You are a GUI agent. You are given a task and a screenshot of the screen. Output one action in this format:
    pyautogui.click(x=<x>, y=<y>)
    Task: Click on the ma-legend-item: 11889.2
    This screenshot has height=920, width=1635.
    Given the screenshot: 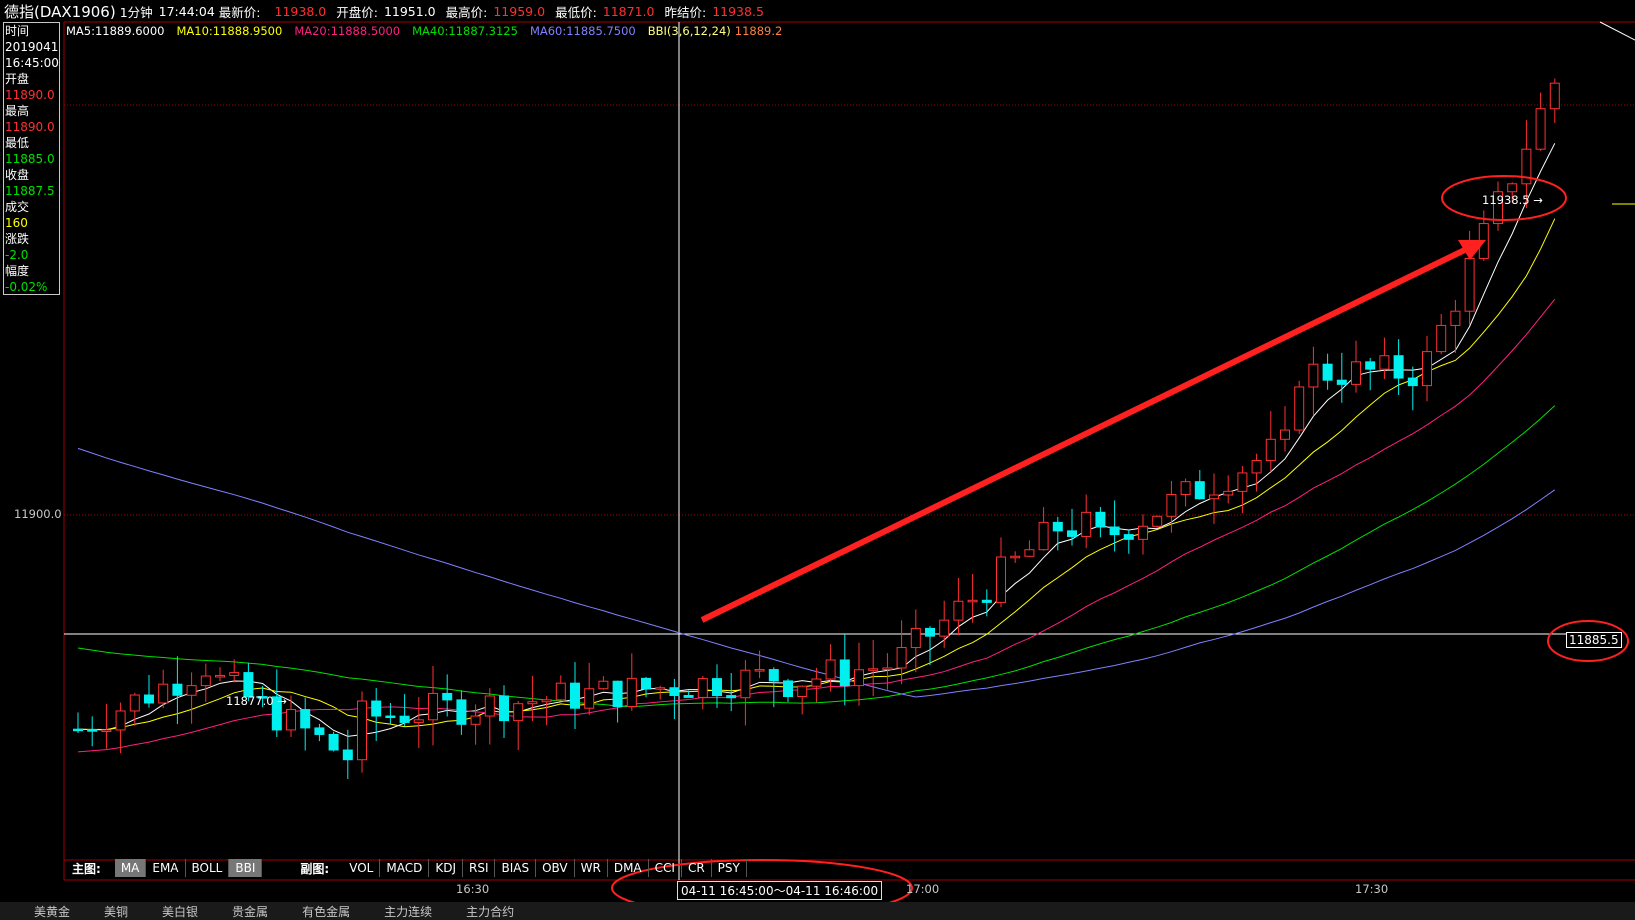 What is the action you would take?
    pyautogui.click(x=758, y=31)
    